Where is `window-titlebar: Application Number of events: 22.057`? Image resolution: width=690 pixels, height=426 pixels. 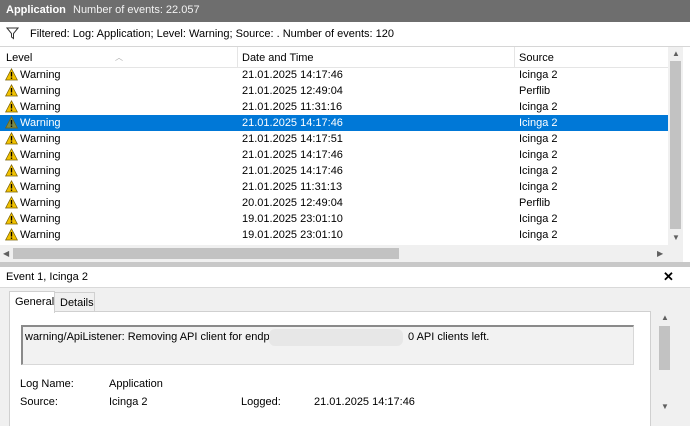
window-titlebar: Application Number of events: 22.057 is located at coordinates (345, 11).